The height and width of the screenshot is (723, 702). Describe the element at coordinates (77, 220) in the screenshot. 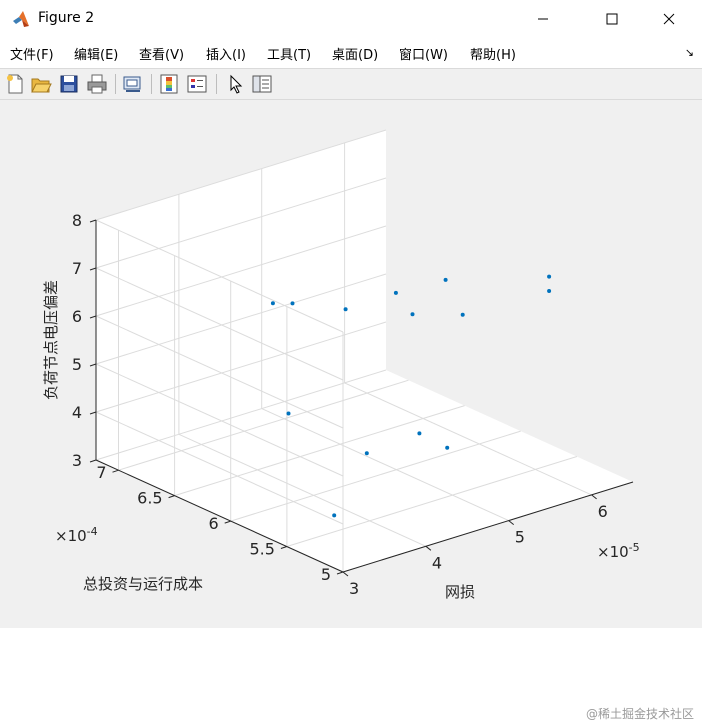

I see `z-tick-label: 8` at that location.